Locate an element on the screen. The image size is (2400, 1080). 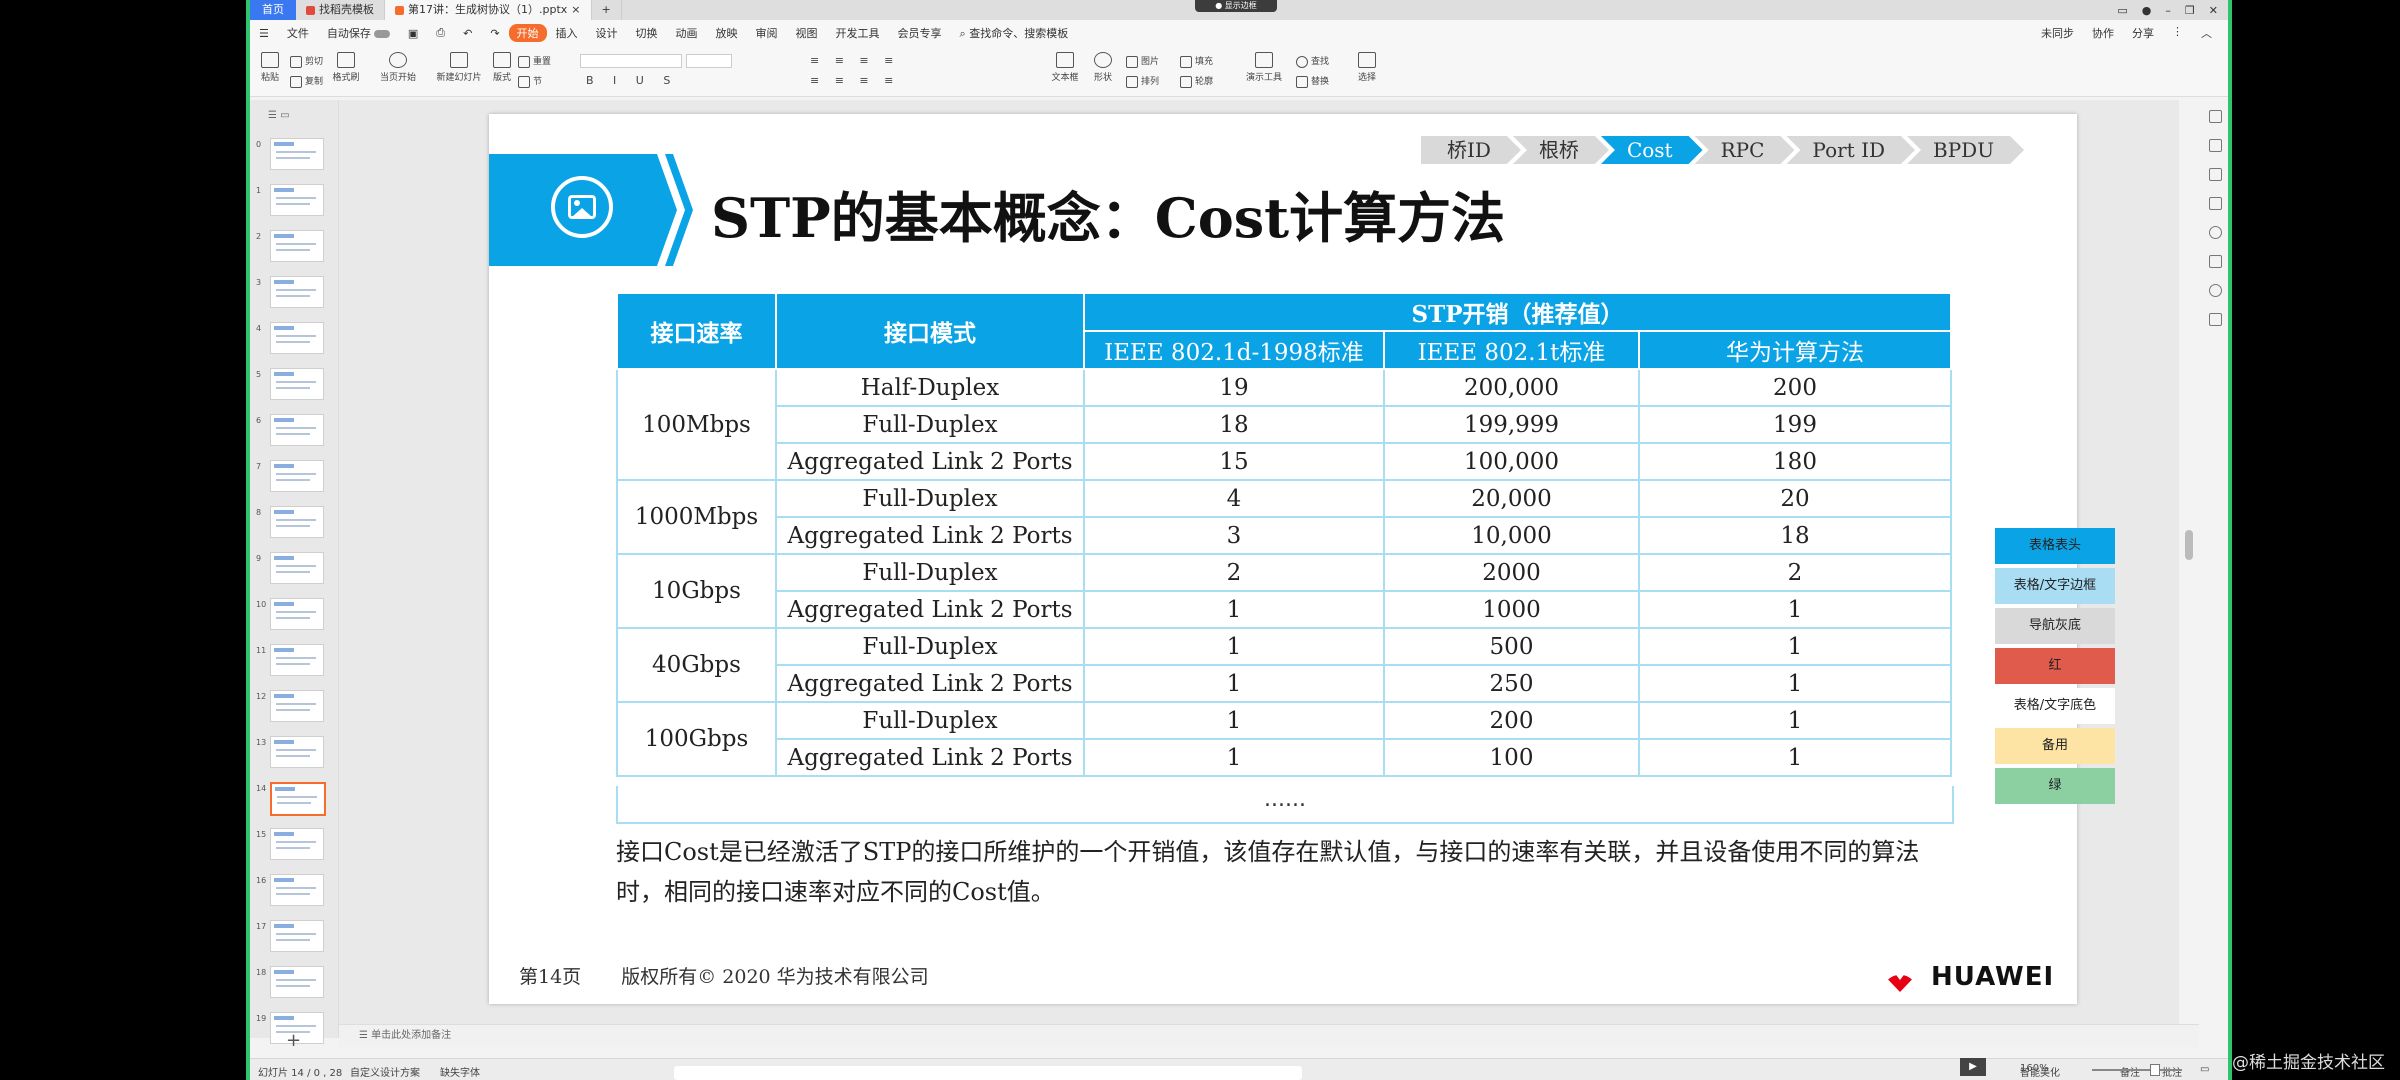
palette-swatch: 表格/文字边框 is located at coordinates (2055, 586).